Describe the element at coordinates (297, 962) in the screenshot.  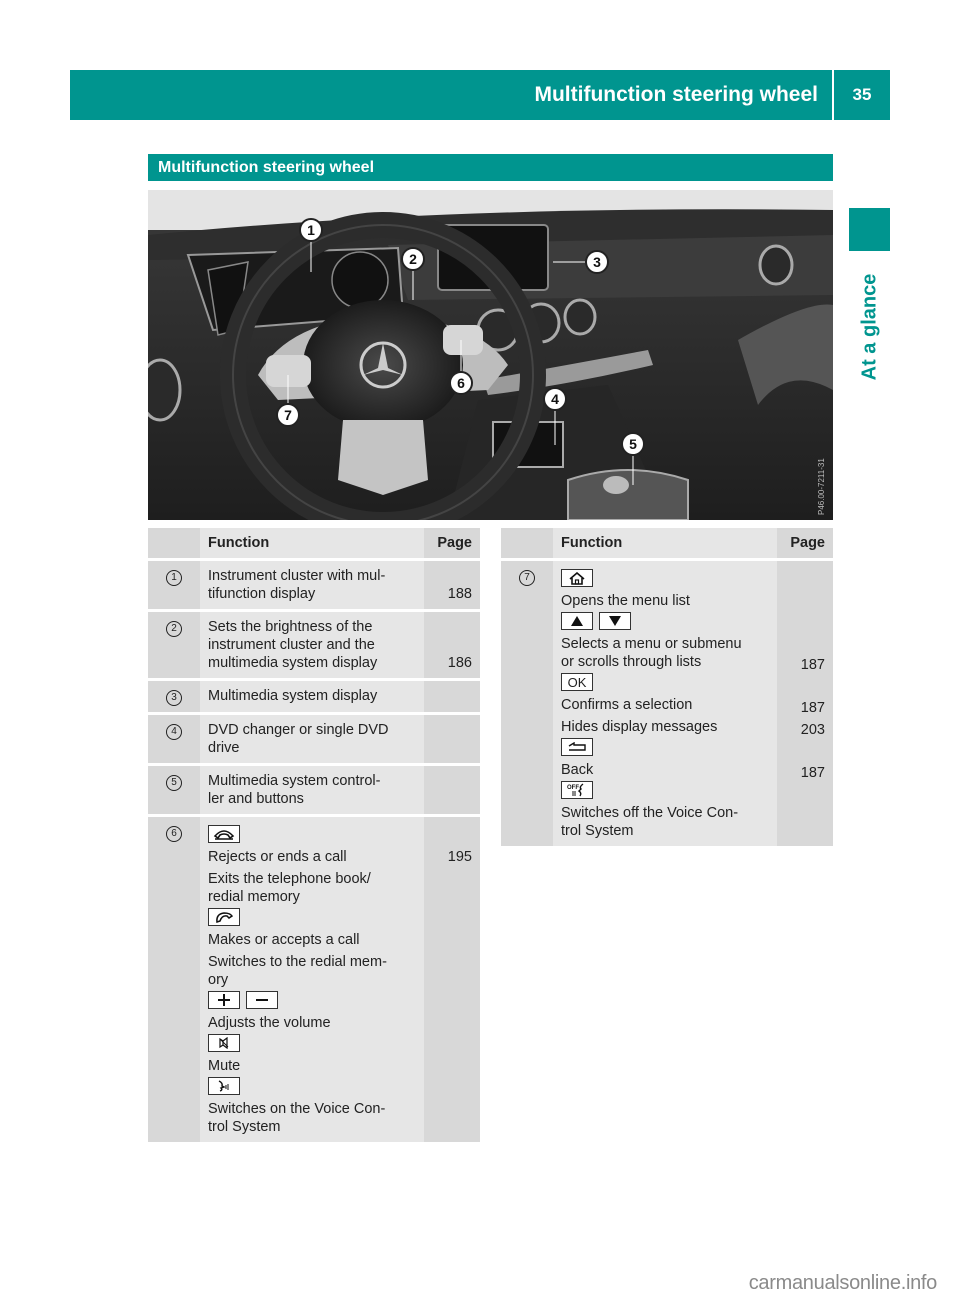
I see `function-text: Switches to the redial mem-` at that location.